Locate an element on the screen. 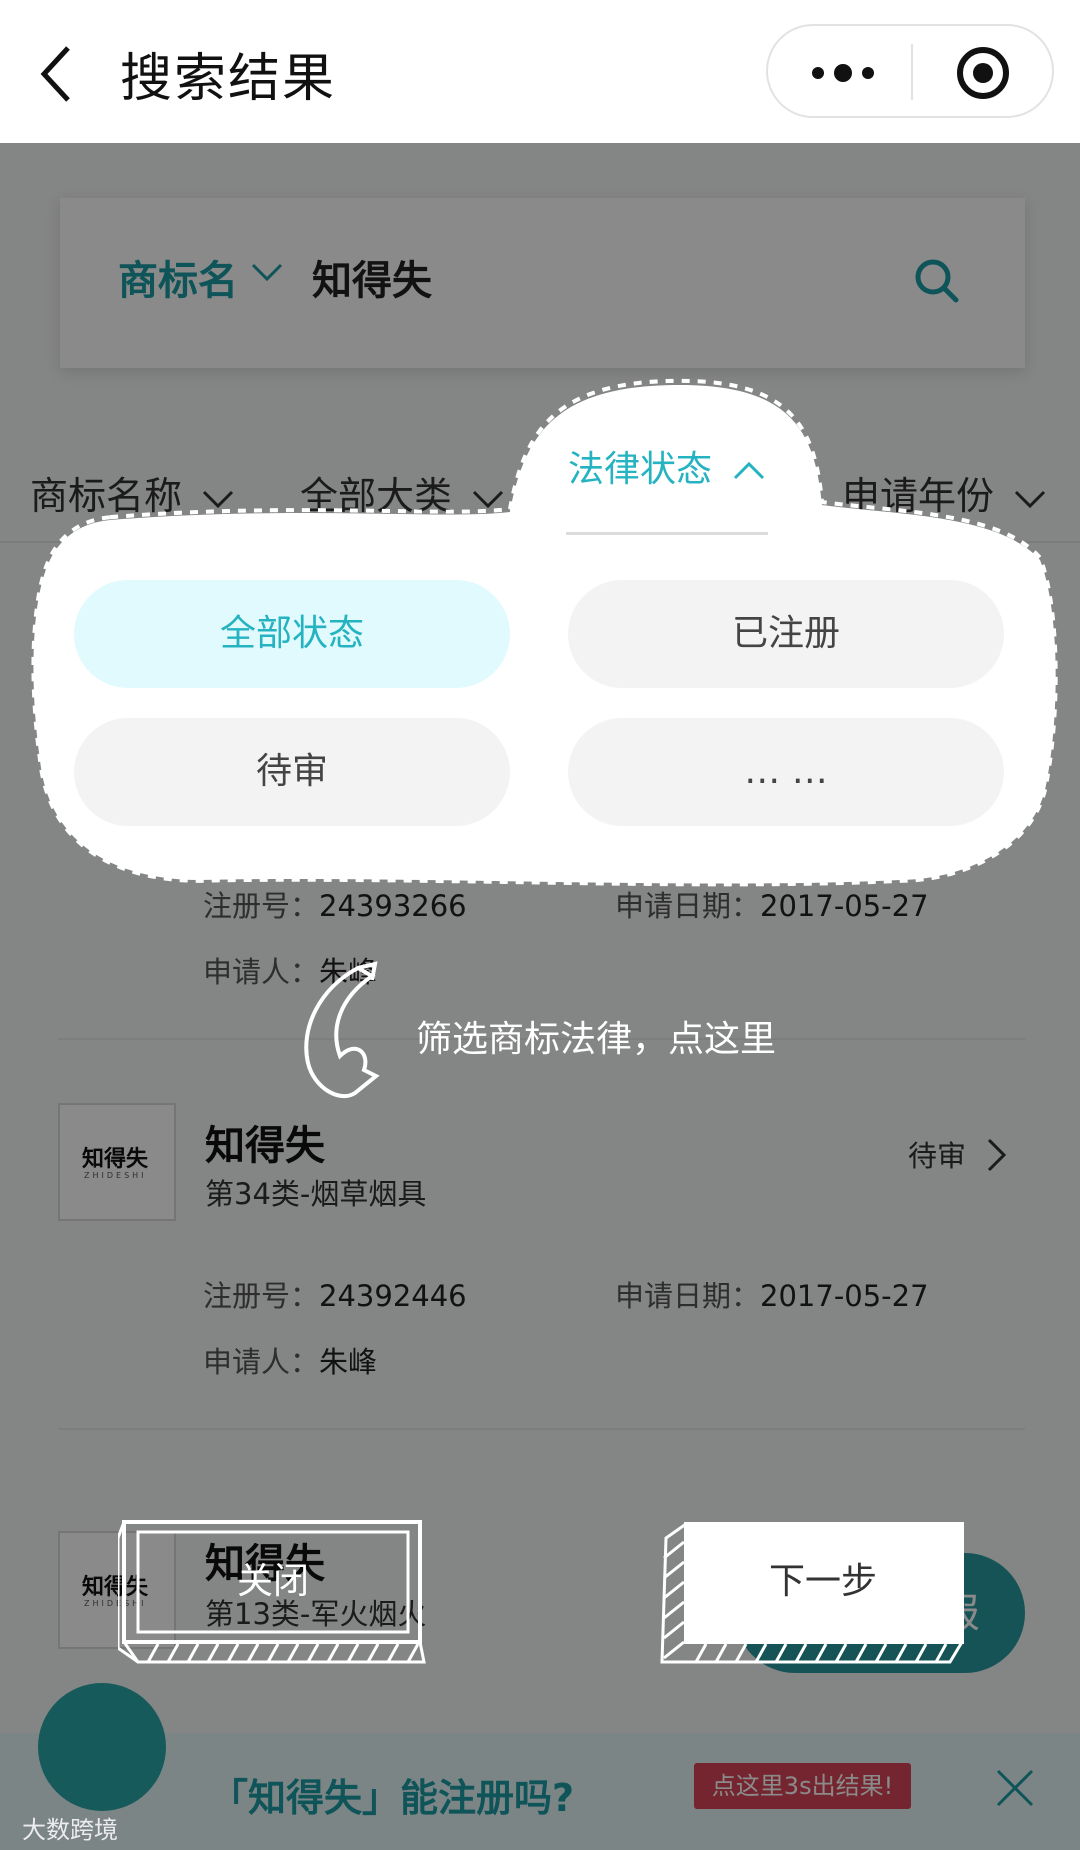  guide-close-button: 关闭 is located at coordinates (273, 1593).